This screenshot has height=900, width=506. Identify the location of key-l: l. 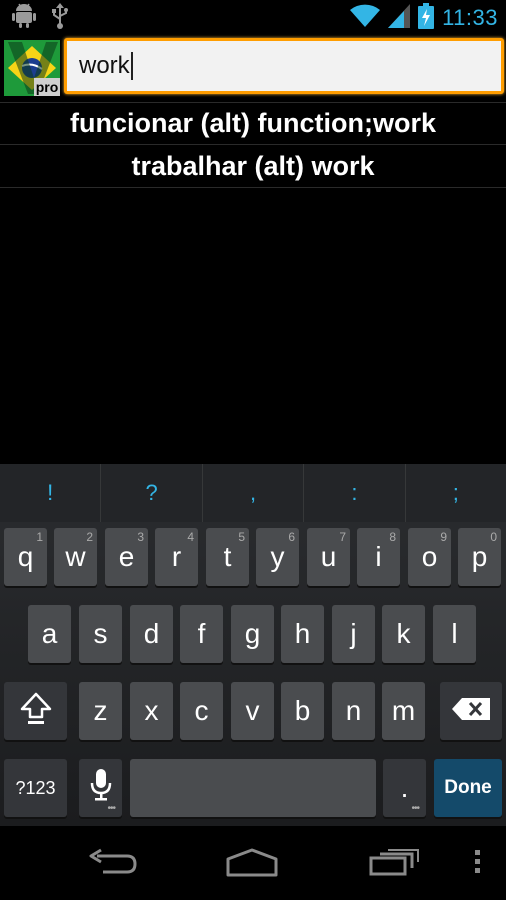
(454, 634).